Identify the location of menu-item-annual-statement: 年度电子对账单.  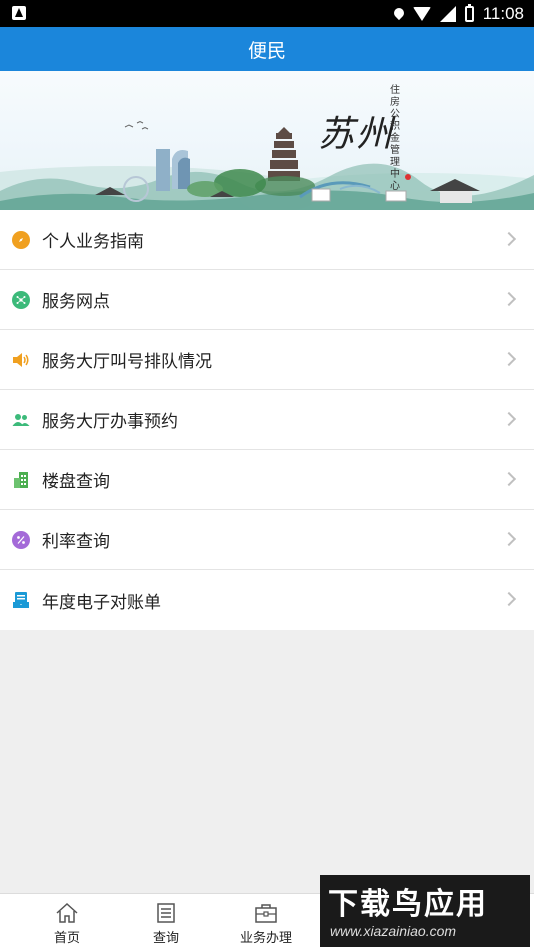
(267, 600).